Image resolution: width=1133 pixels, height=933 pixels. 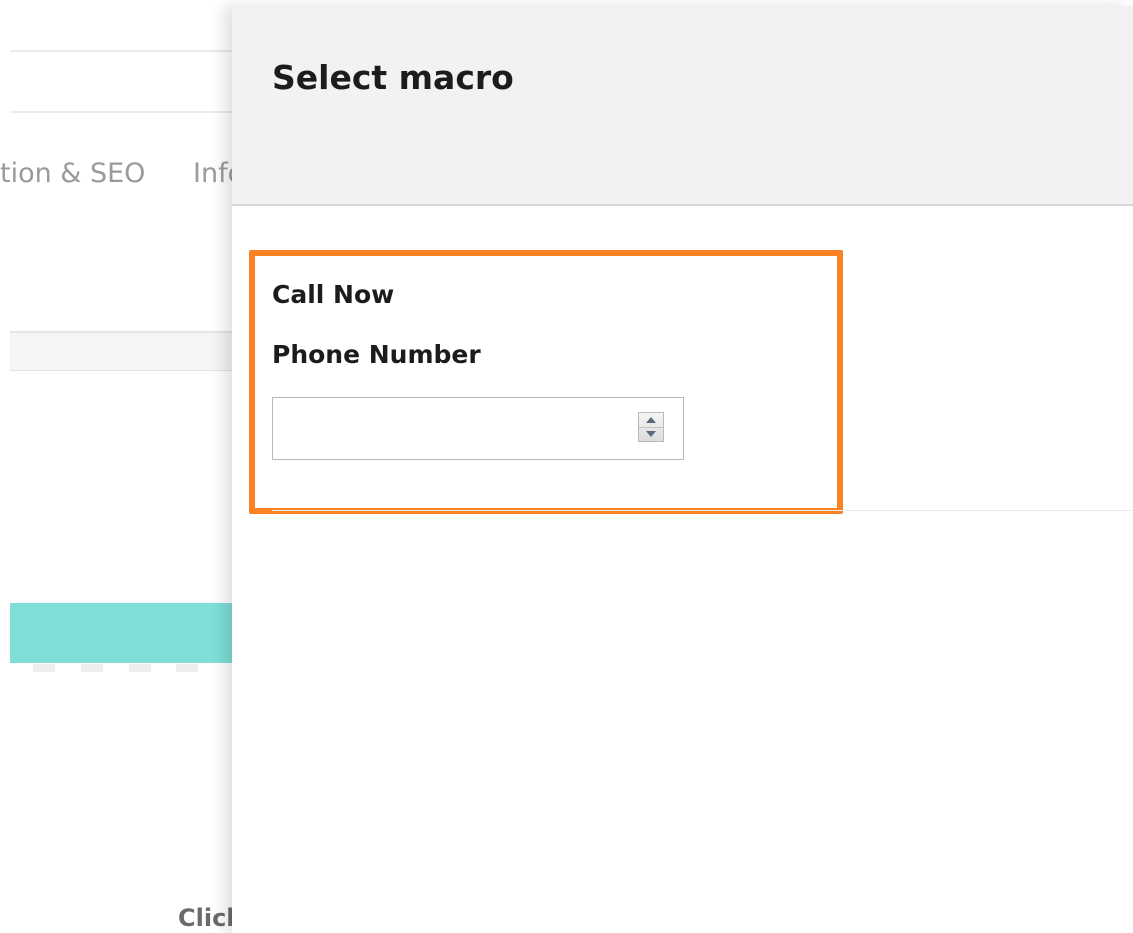 What do you see at coordinates (478, 428) in the screenshot?
I see `phone-number-input` at bounding box center [478, 428].